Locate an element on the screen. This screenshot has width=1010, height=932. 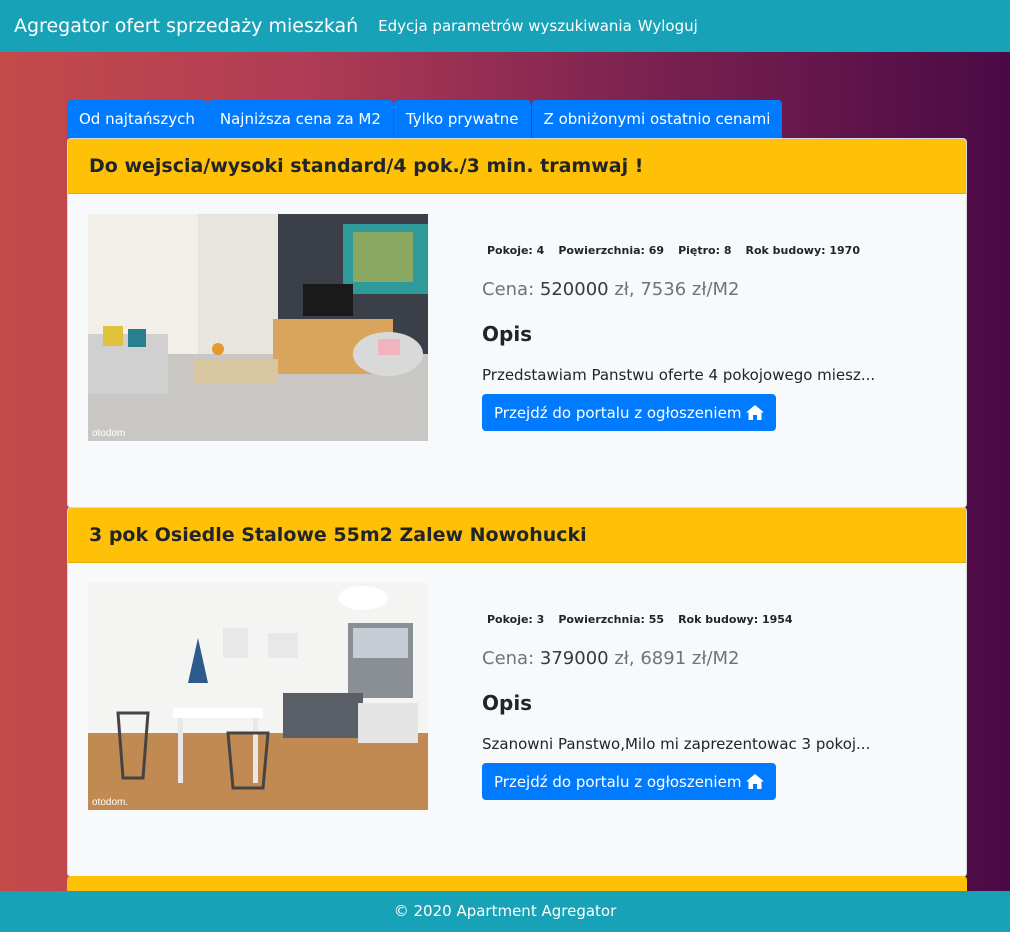
tab-lowest-price-per-m2: Najniższa cena za M2 is located at coordinates (300, 119).